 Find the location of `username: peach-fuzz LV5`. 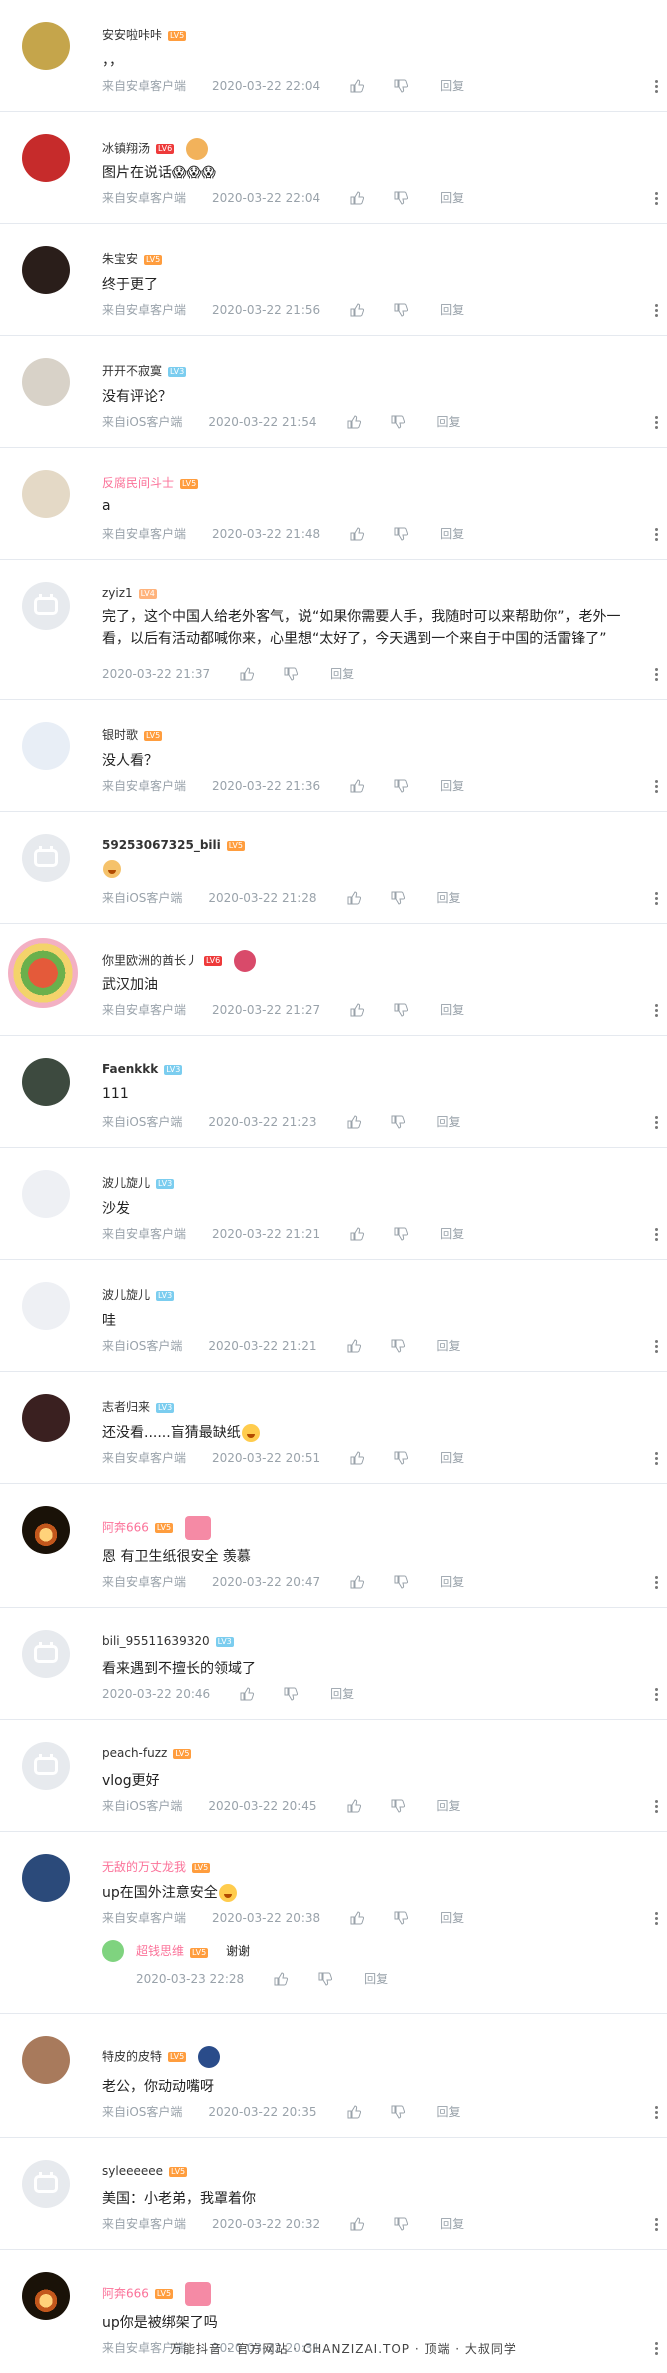

username: peach-fuzz LV5 is located at coordinates (147, 1753).